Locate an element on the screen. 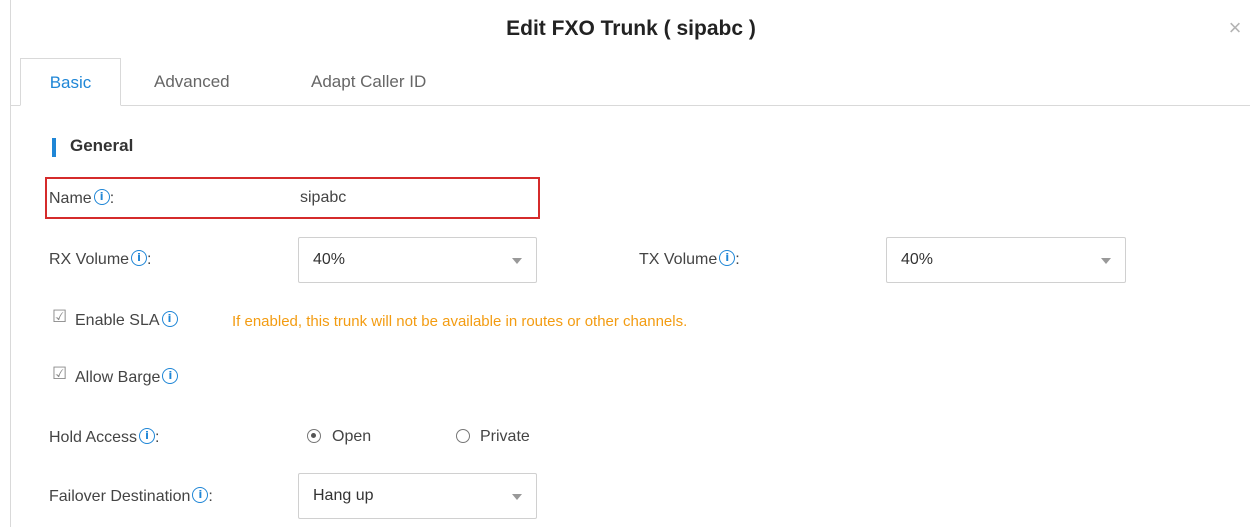 The width and height of the screenshot is (1250, 527). hold-access-label: Hold Access i: is located at coordinates (104, 437).